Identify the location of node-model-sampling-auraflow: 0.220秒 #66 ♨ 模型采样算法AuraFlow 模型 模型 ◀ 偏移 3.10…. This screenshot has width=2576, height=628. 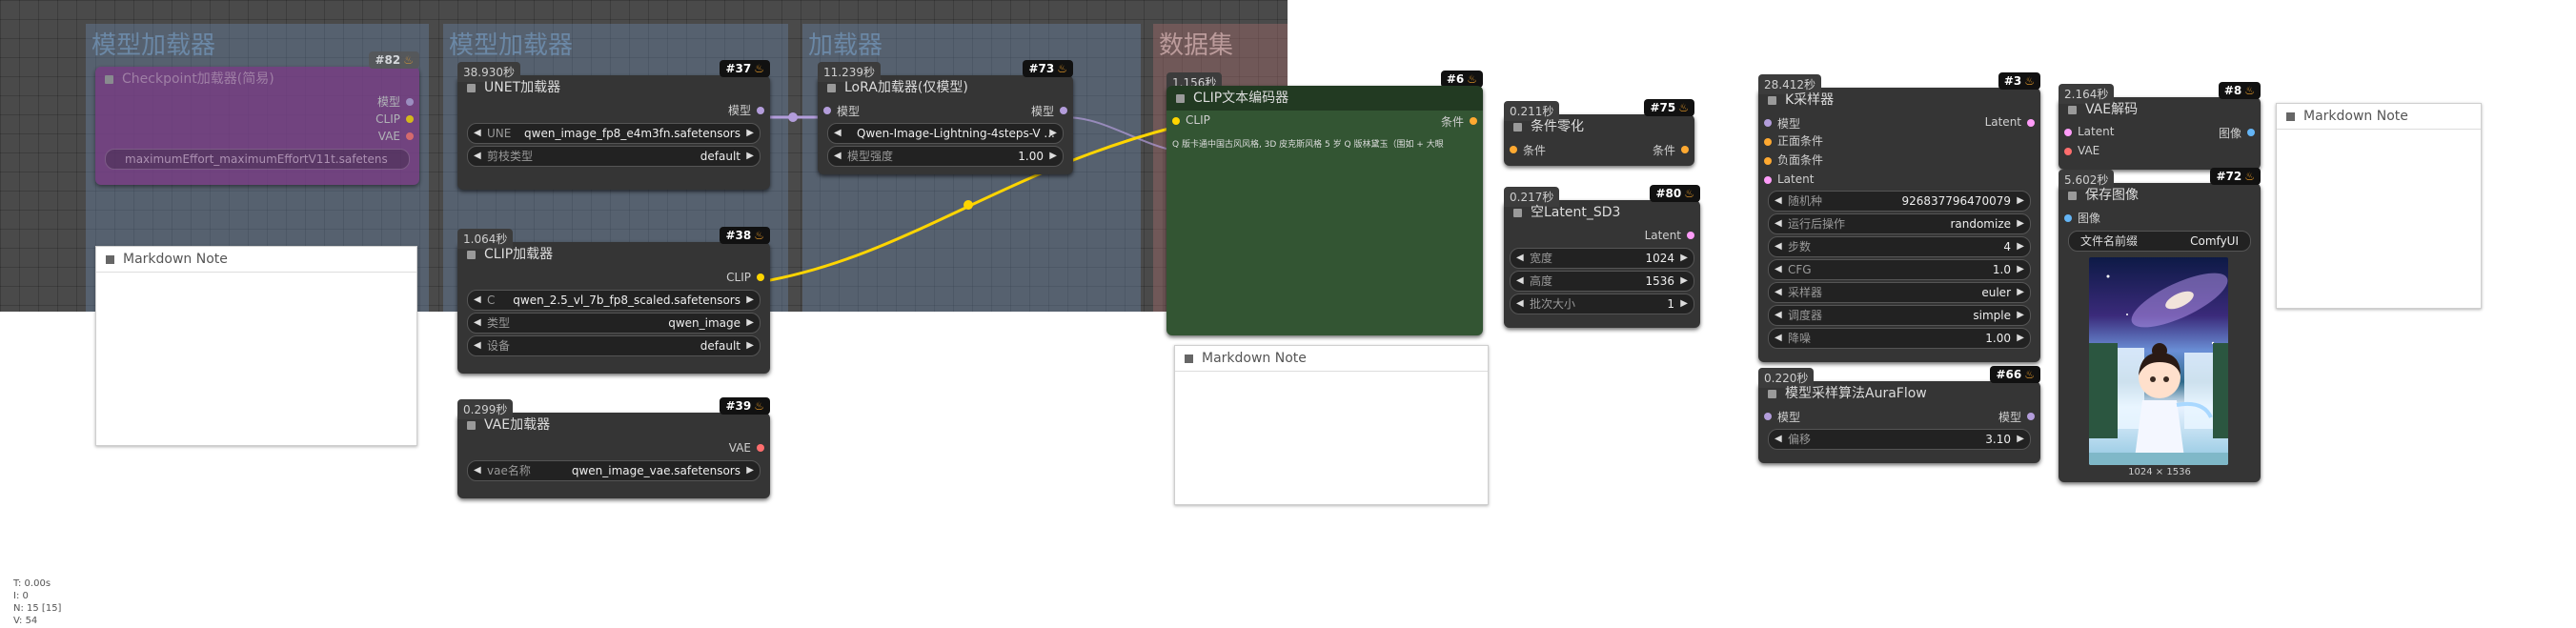
(1899, 414).